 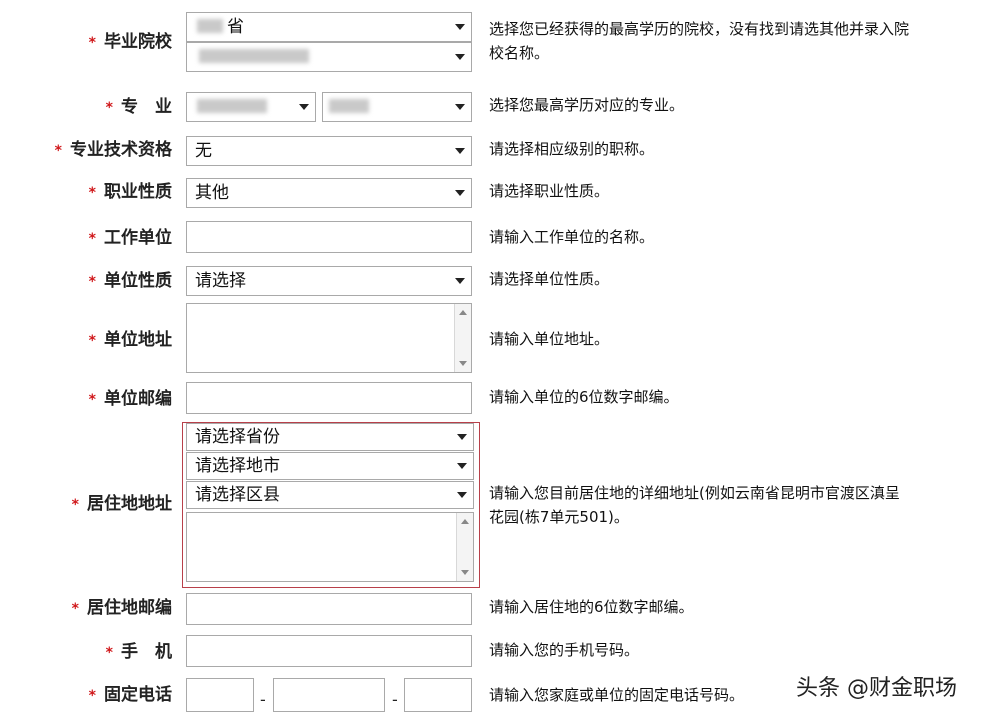 What do you see at coordinates (329, 57) in the screenshot?
I see `school-name-select` at bounding box center [329, 57].